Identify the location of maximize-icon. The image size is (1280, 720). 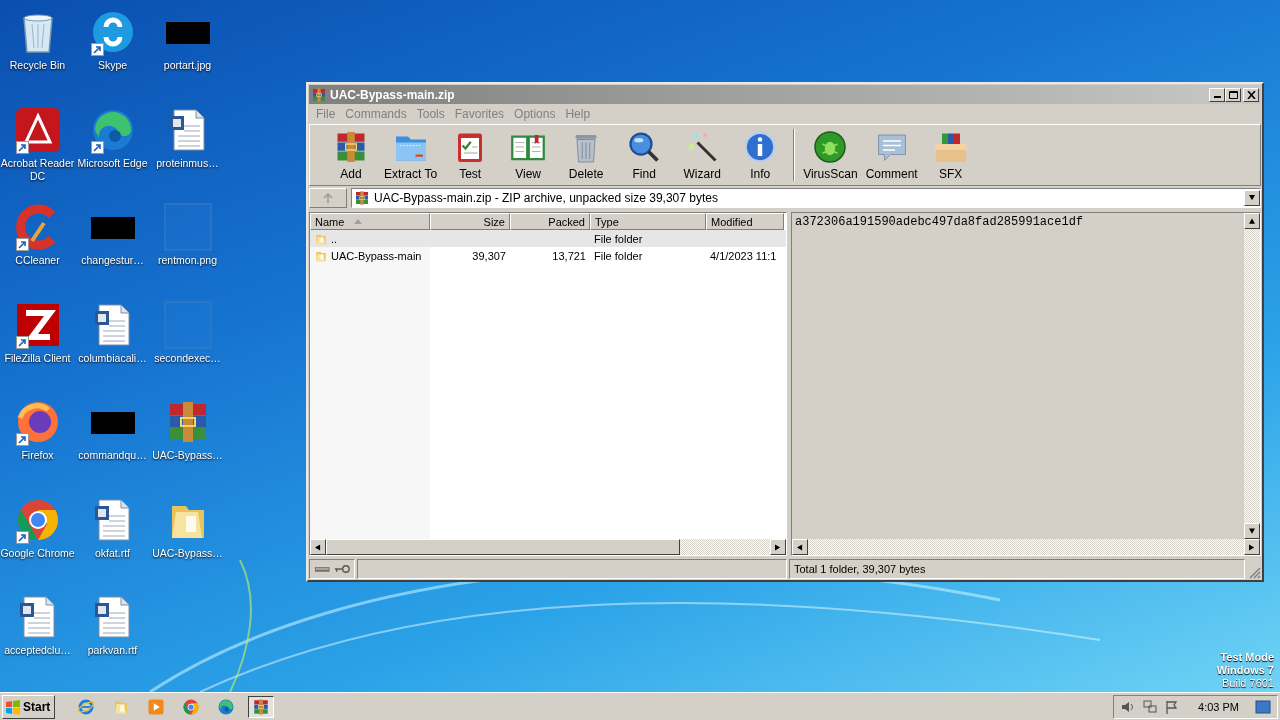
(1233, 94).